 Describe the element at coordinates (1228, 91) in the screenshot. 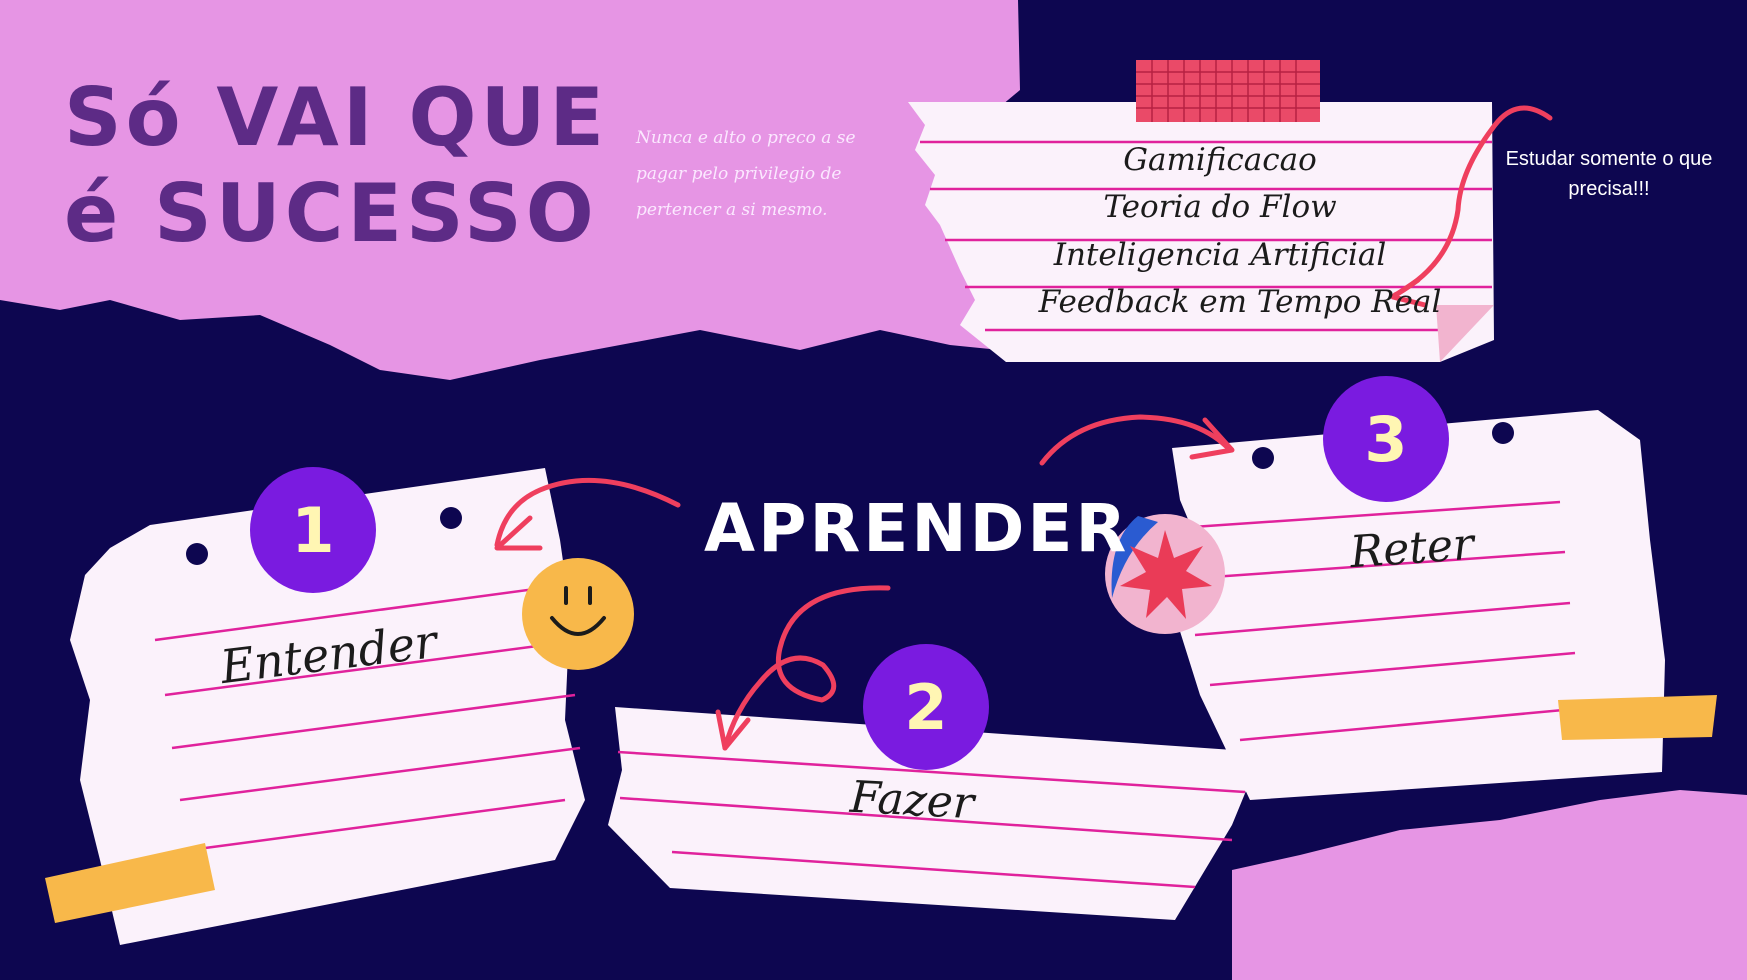

I see `washi-tape-icon` at that location.